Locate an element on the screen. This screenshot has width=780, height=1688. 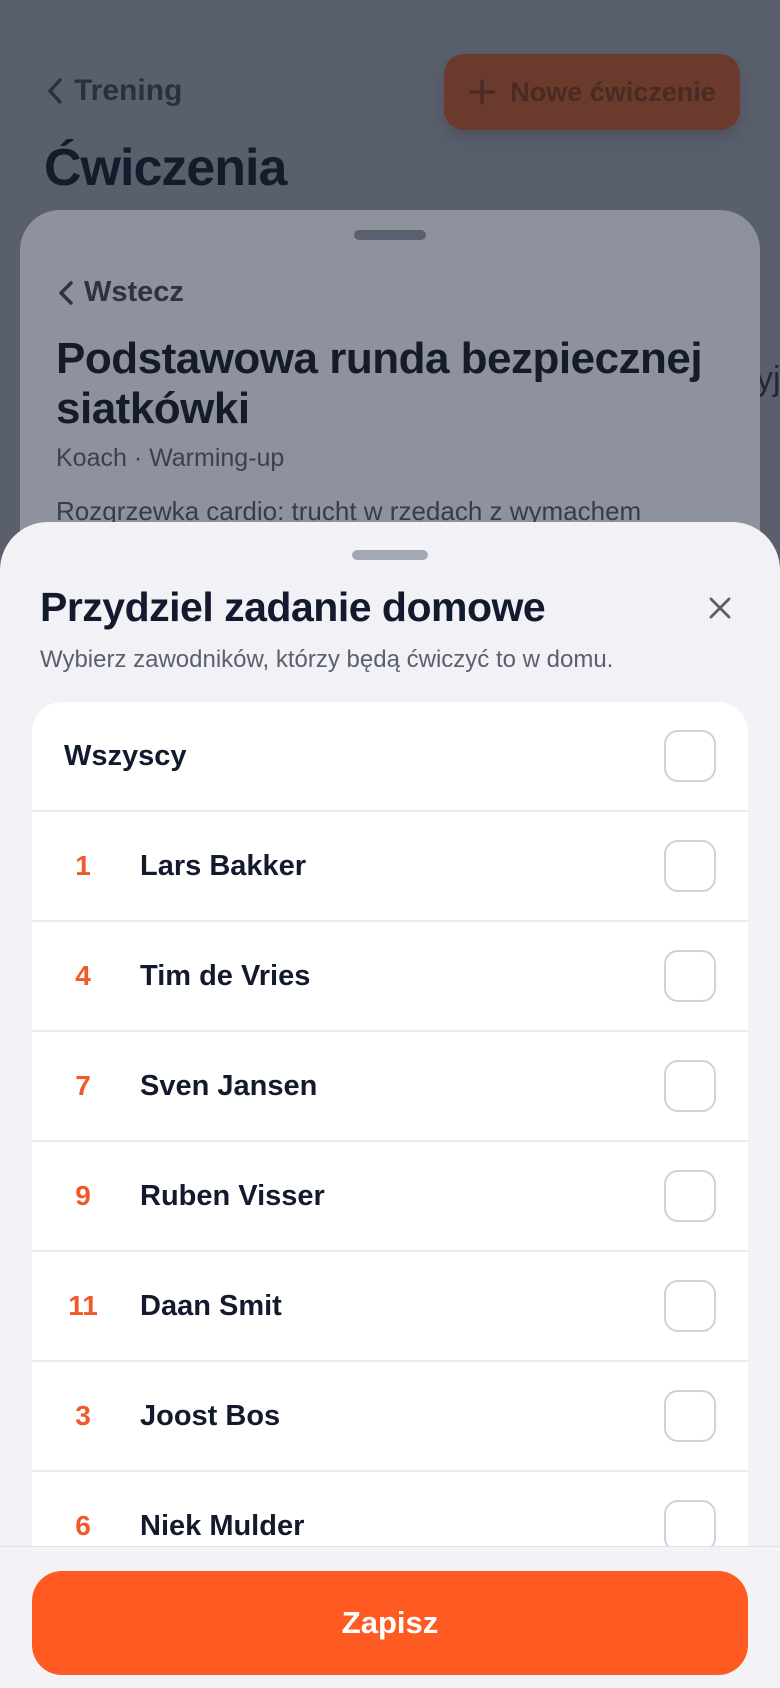
save-button: Zapisz is located at coordinates (390, 1623).